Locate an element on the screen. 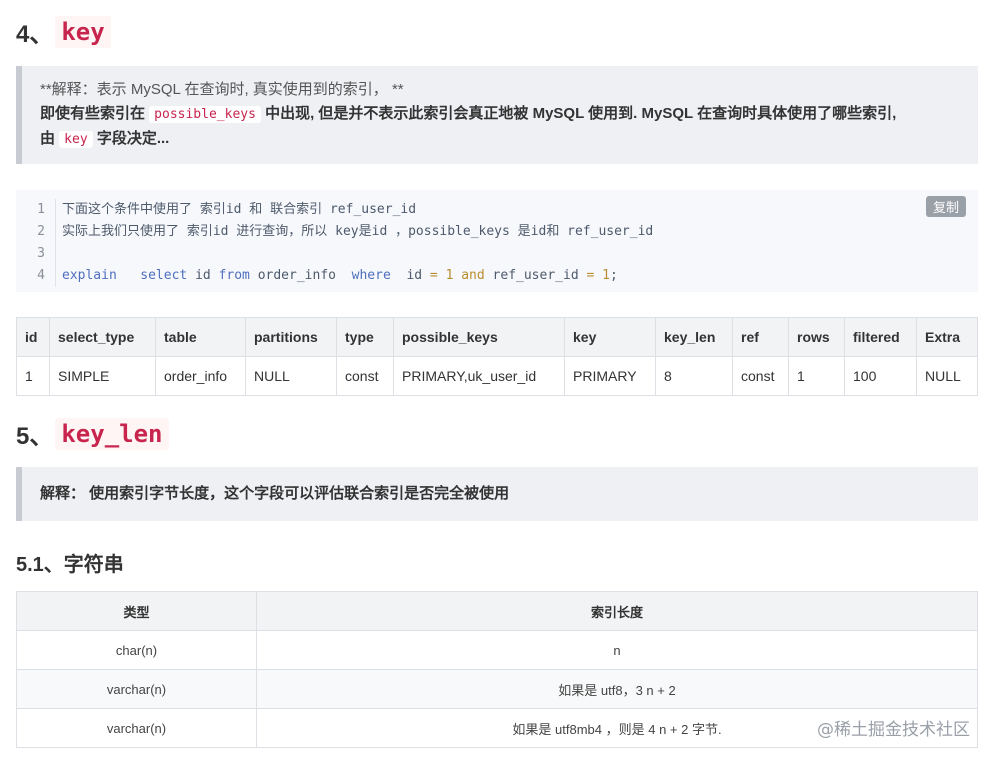 The height and width of the screenshot is (759, 990). table-cell: PRIMARY,uk_user_id is located at coordinates (479, 376).